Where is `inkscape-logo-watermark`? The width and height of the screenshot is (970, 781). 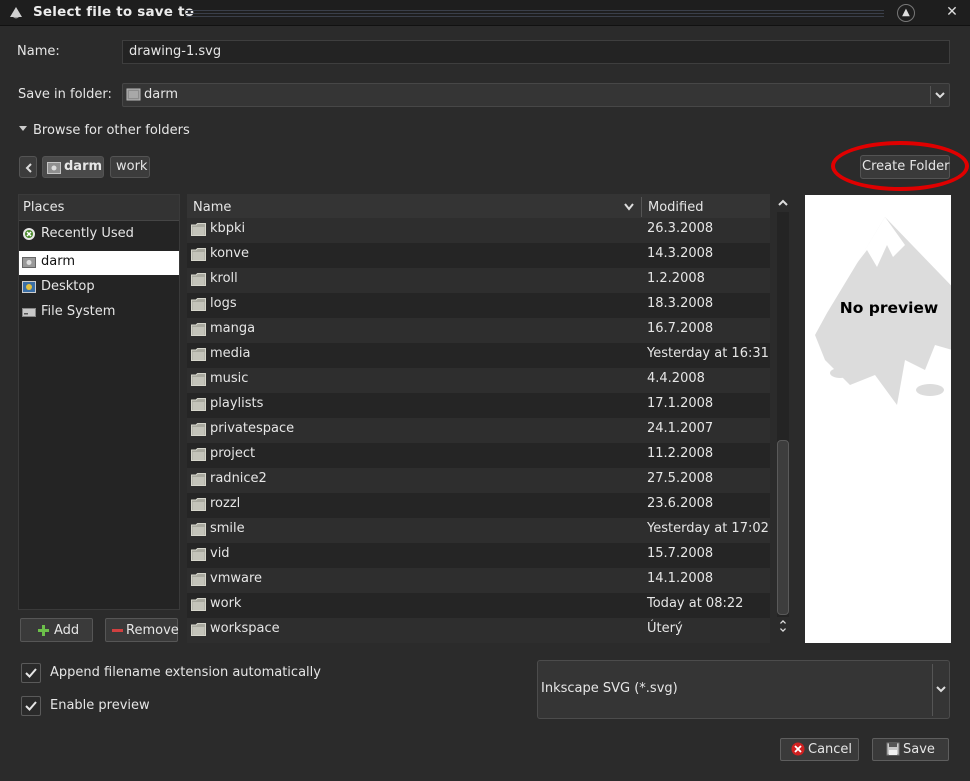 inkscape-logo-watermark is located at coordinates (883, 311).